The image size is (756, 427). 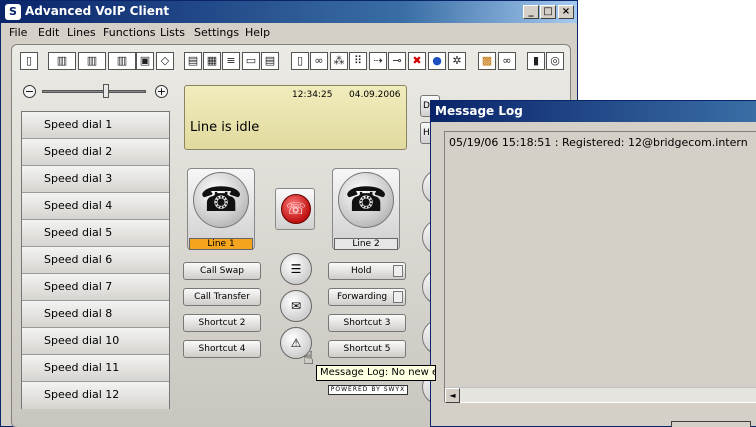 I want to click on display-date: 04.09.2006, so click(x=375, y=95).